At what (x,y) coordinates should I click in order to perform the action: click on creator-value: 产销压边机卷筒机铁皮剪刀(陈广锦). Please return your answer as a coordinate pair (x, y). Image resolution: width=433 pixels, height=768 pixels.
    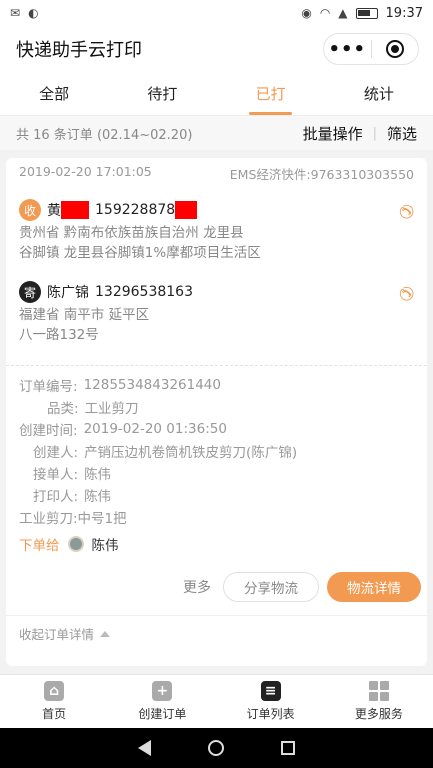
    Looking at the image, I should click on (191, 453).